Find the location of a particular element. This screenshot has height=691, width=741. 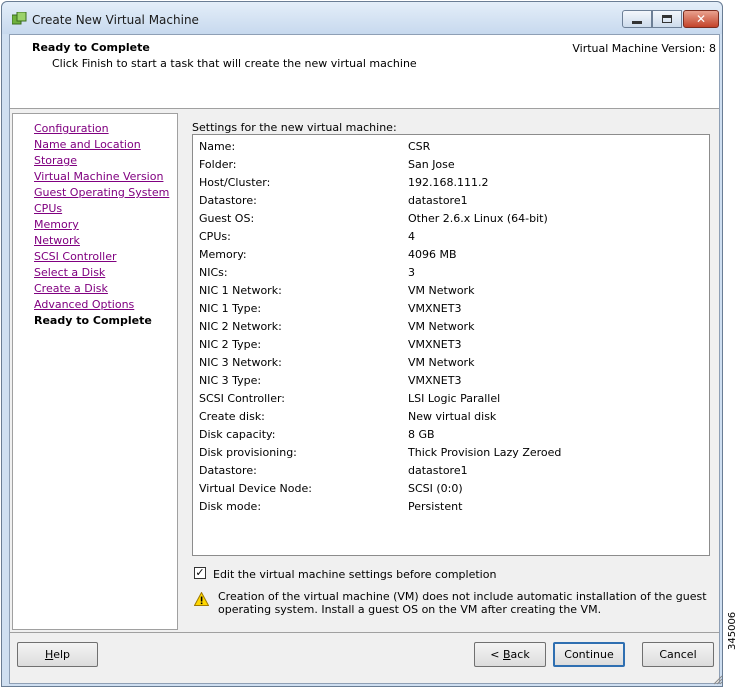

resize-grip-icon is located at coordinates (718, 680).